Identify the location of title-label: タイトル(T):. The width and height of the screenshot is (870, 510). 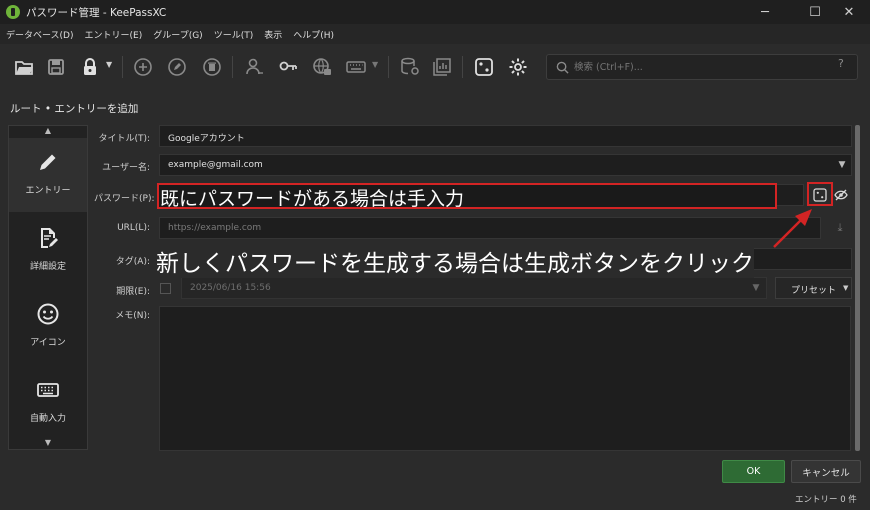
(124, 139).